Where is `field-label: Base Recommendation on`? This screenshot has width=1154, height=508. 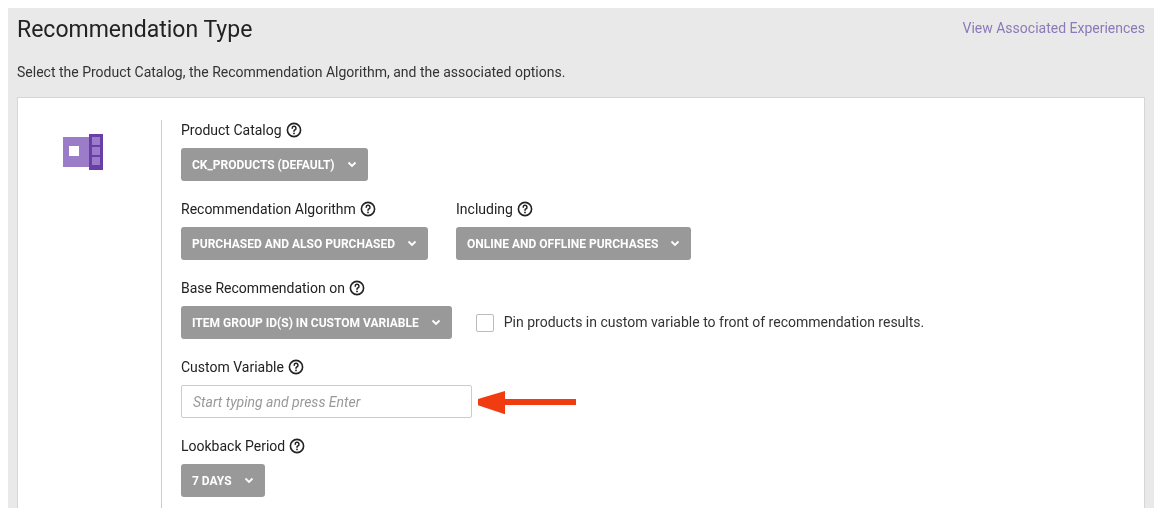
field-label: Base Recommendation on is located at coordinates (263, 288).